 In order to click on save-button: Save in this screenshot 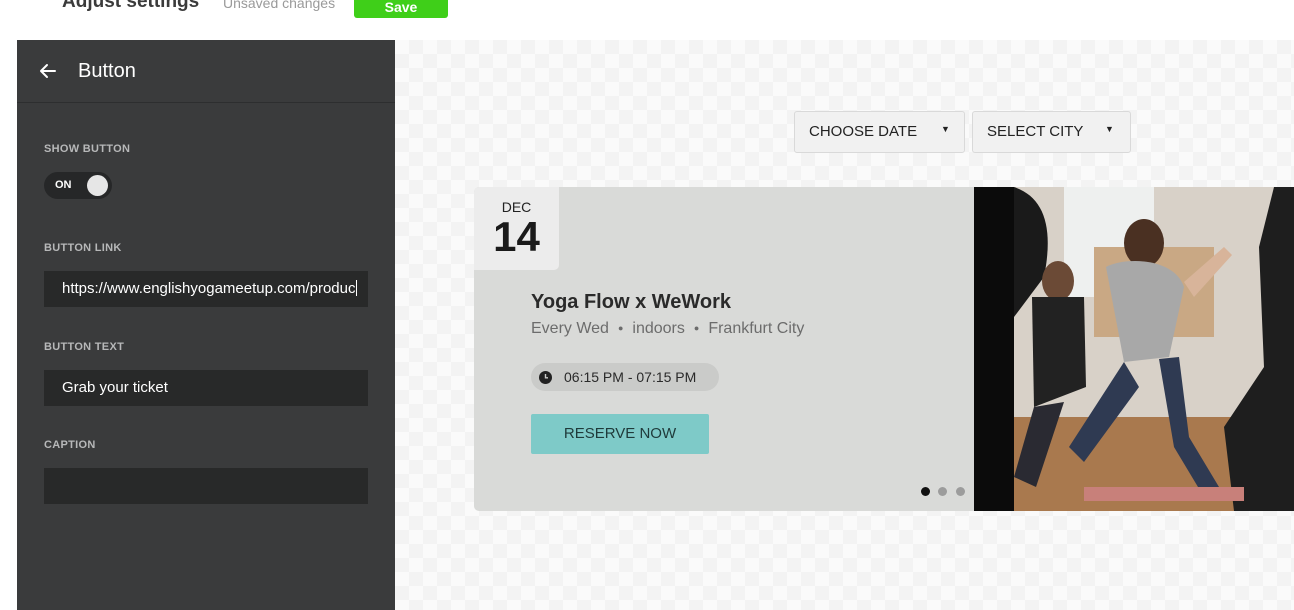, I will do `click(401, 9)`.